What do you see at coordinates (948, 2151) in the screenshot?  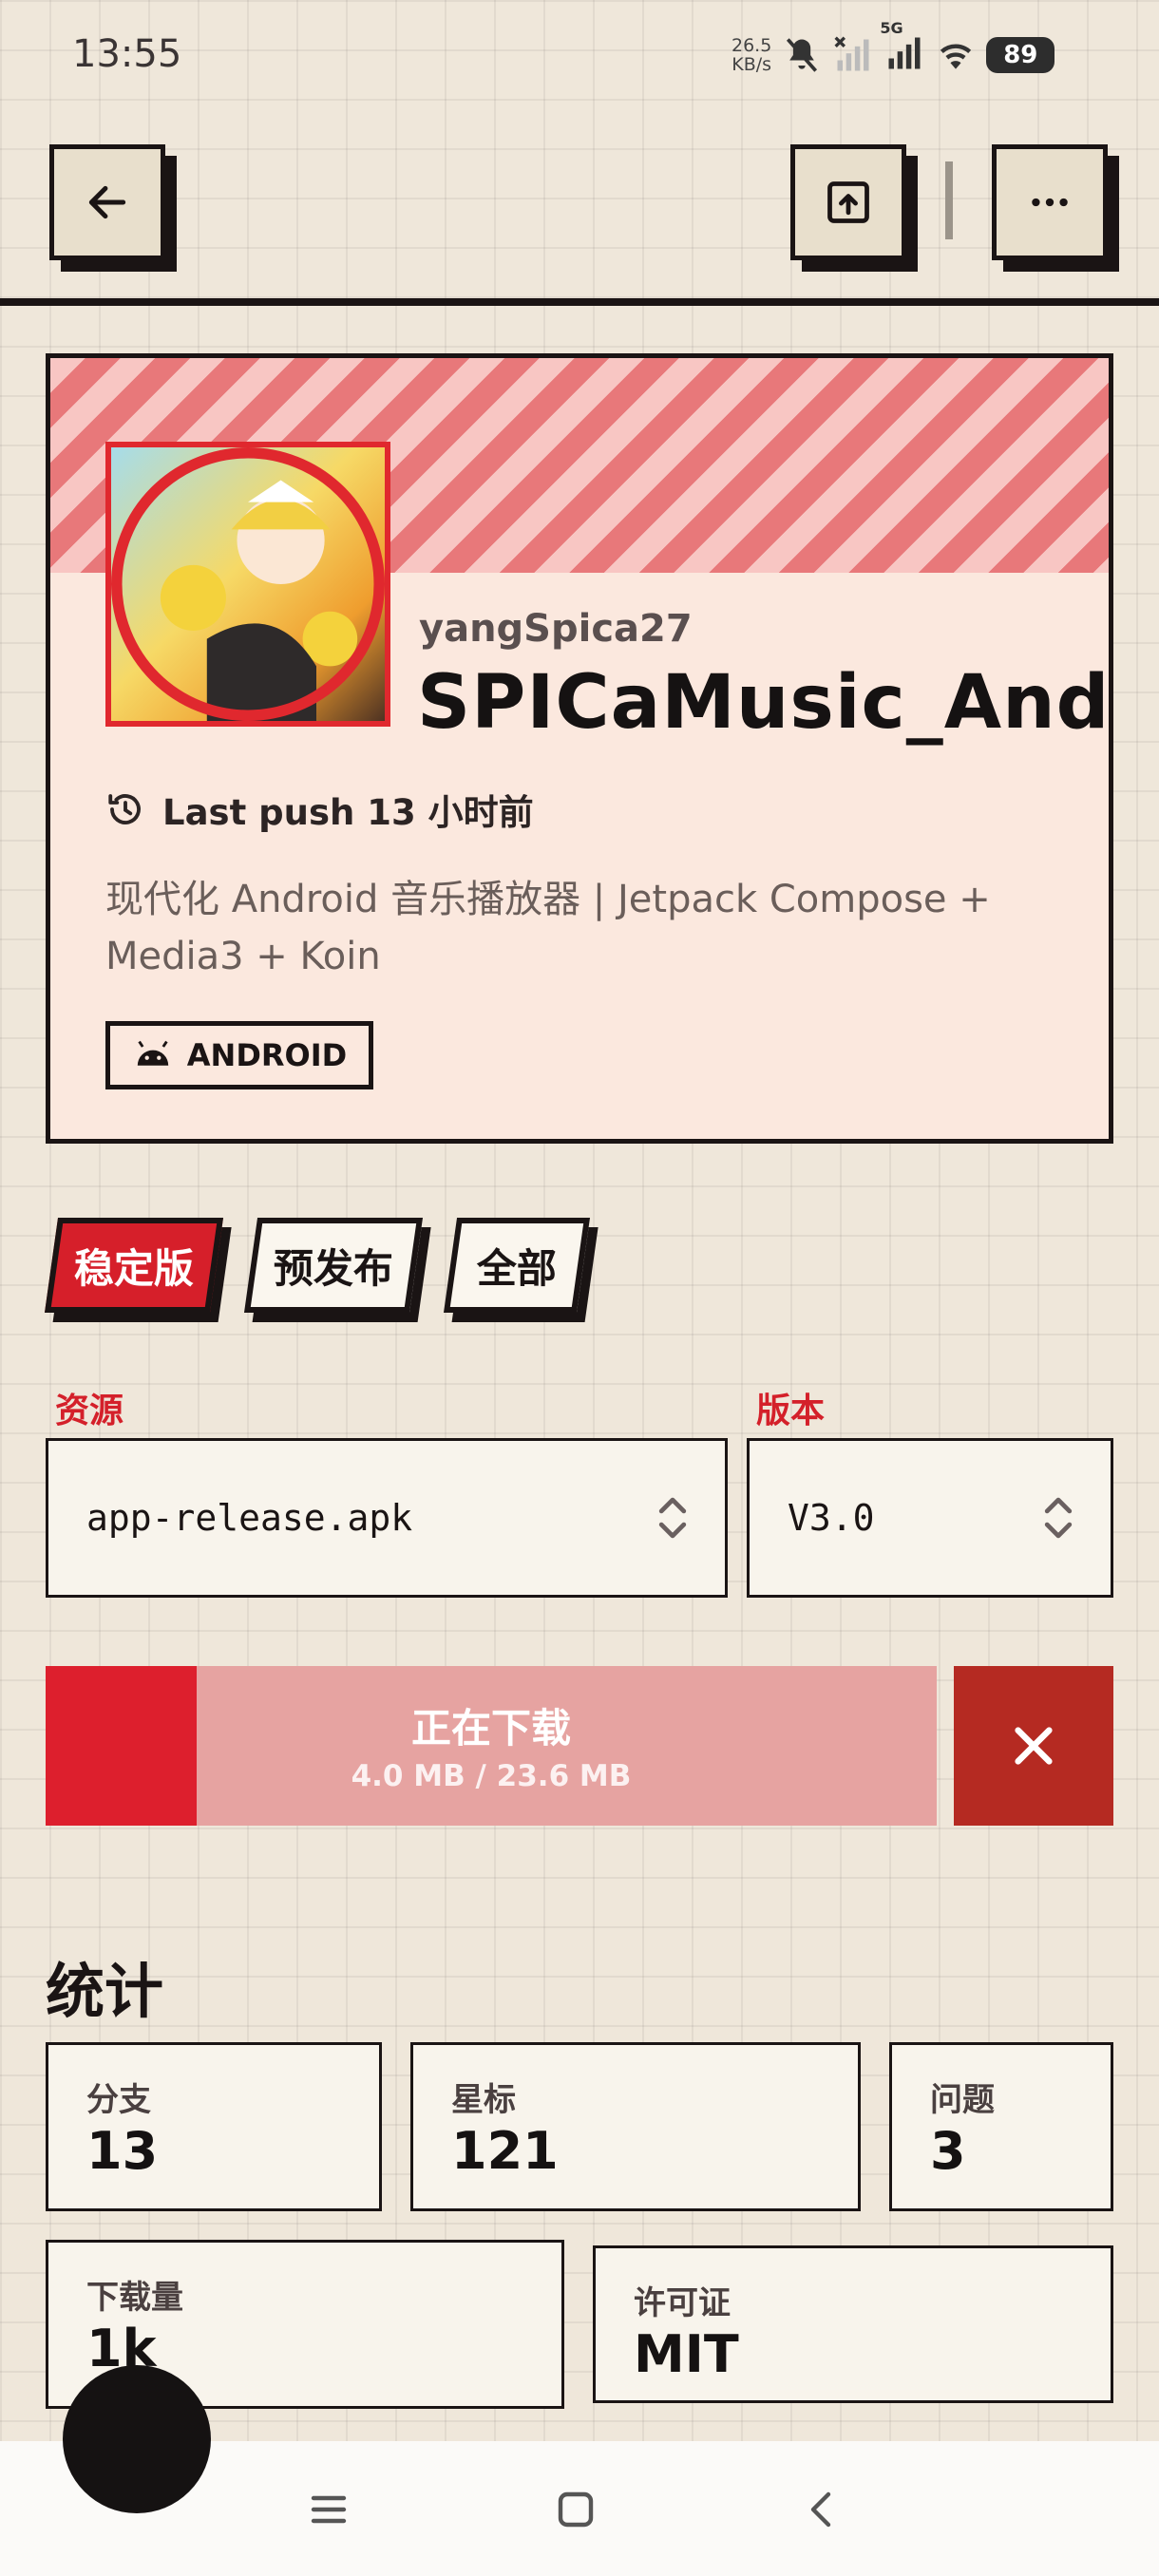 I see `stat-issues-value: 3` at bounding box center [948, 2151].